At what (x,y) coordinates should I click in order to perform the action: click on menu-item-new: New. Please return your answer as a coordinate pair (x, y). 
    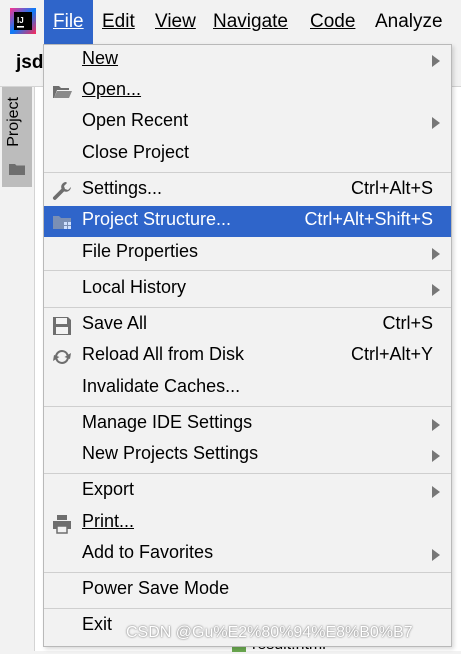
    Looking at the image, I should click on (247, 60).